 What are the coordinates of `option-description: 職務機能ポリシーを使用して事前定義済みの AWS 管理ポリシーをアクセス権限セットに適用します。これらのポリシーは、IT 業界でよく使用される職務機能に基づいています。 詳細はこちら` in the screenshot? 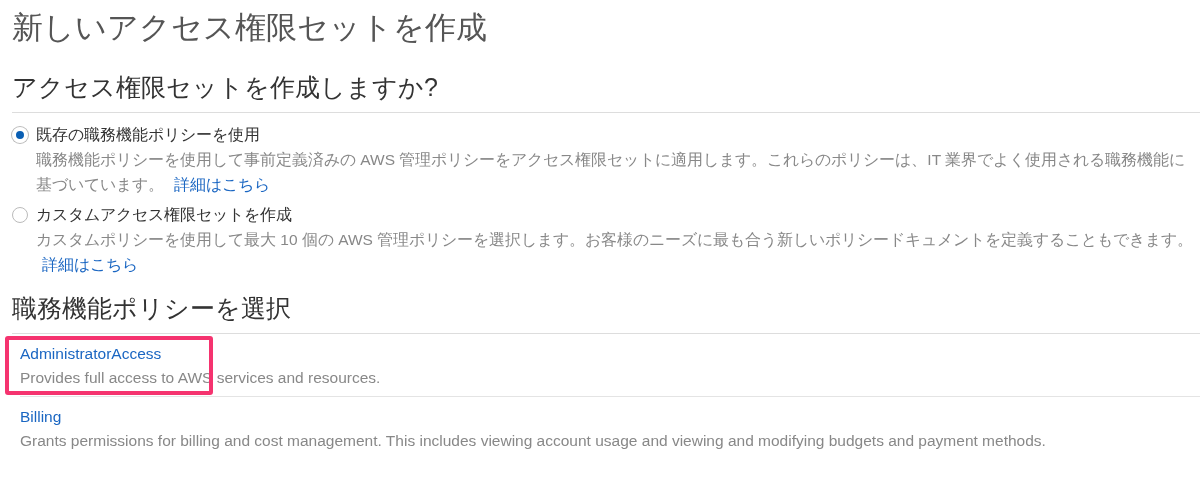 It's located at (611, 172).